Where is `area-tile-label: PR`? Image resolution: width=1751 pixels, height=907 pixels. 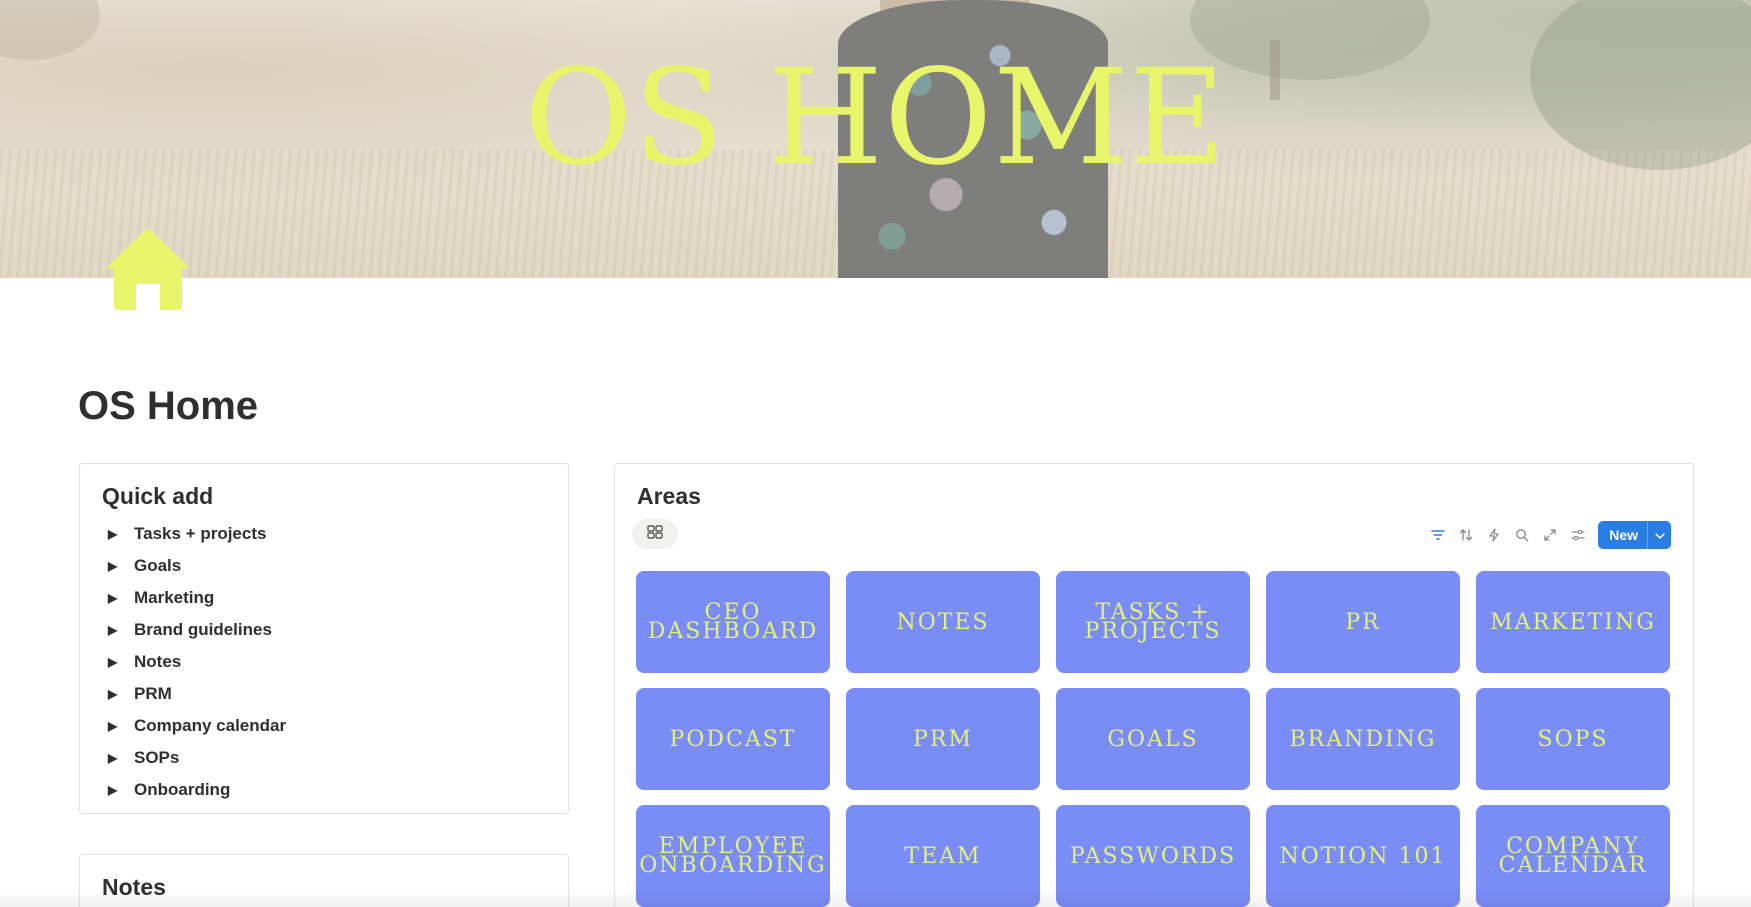 area-tile-label: PR is located at coordinates (1363, 622).